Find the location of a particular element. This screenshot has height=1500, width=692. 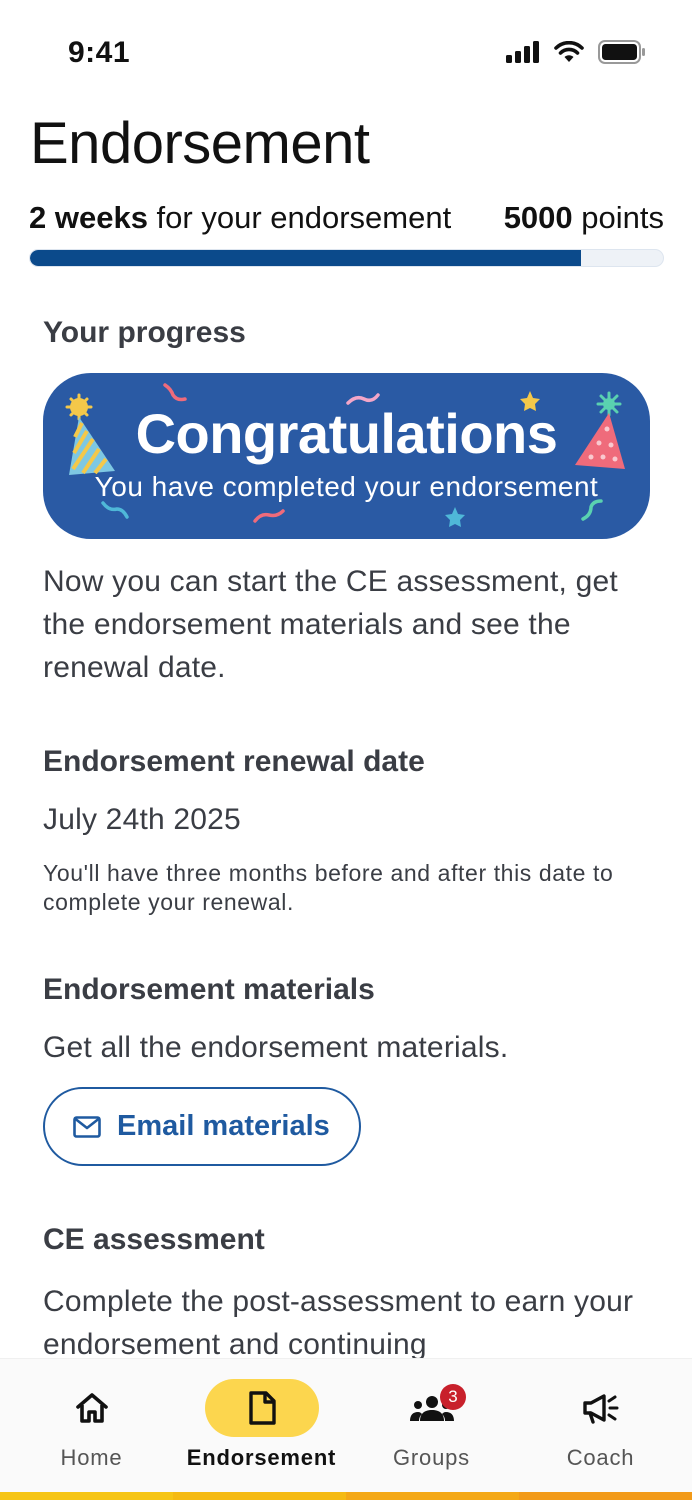

weeks-value: 2 weeks is located at coordinates (88, 217).